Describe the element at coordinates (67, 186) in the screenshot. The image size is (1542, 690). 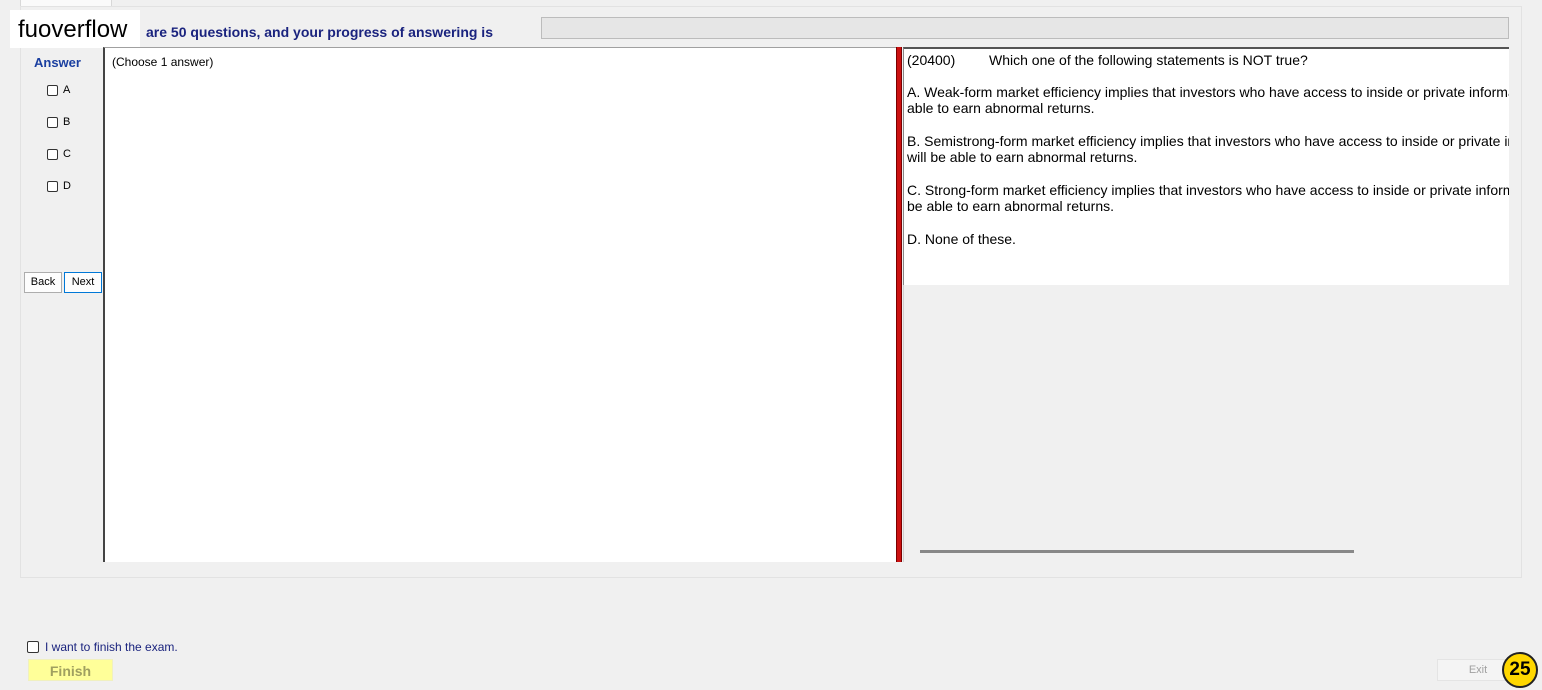
I see `answer-option-label: D` at that location.